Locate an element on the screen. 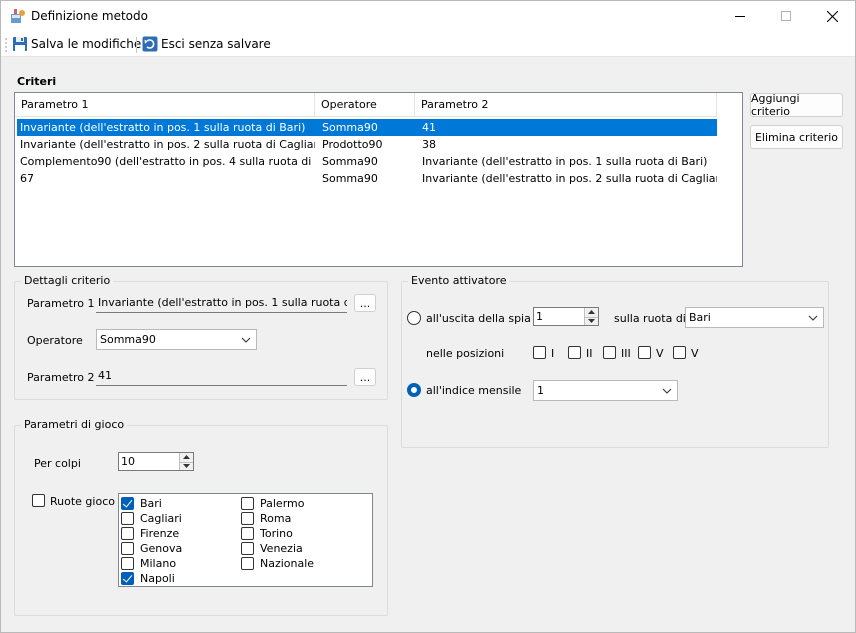 The image size is (856, 633). ruota-label: Milano is located at coordinates (158, 563).